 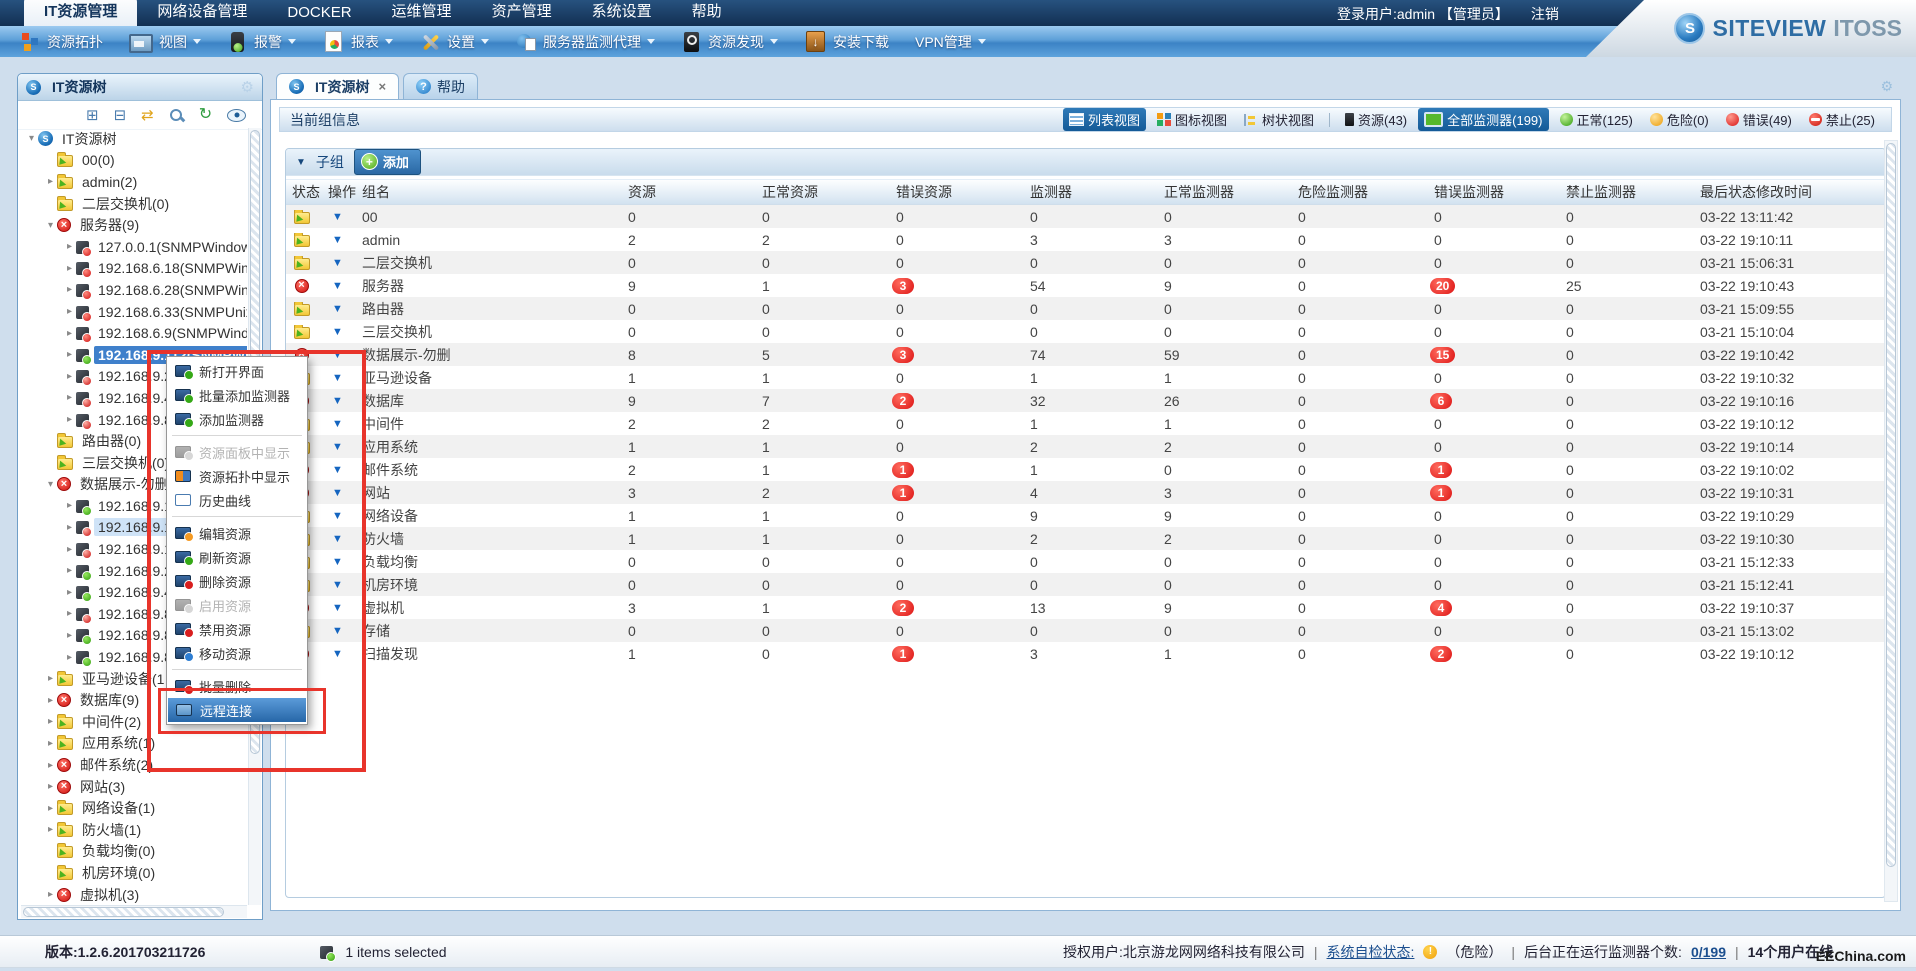 I want to click on context-menu-item-disable-resource: 禁用资源, so click(x=237, y=629).